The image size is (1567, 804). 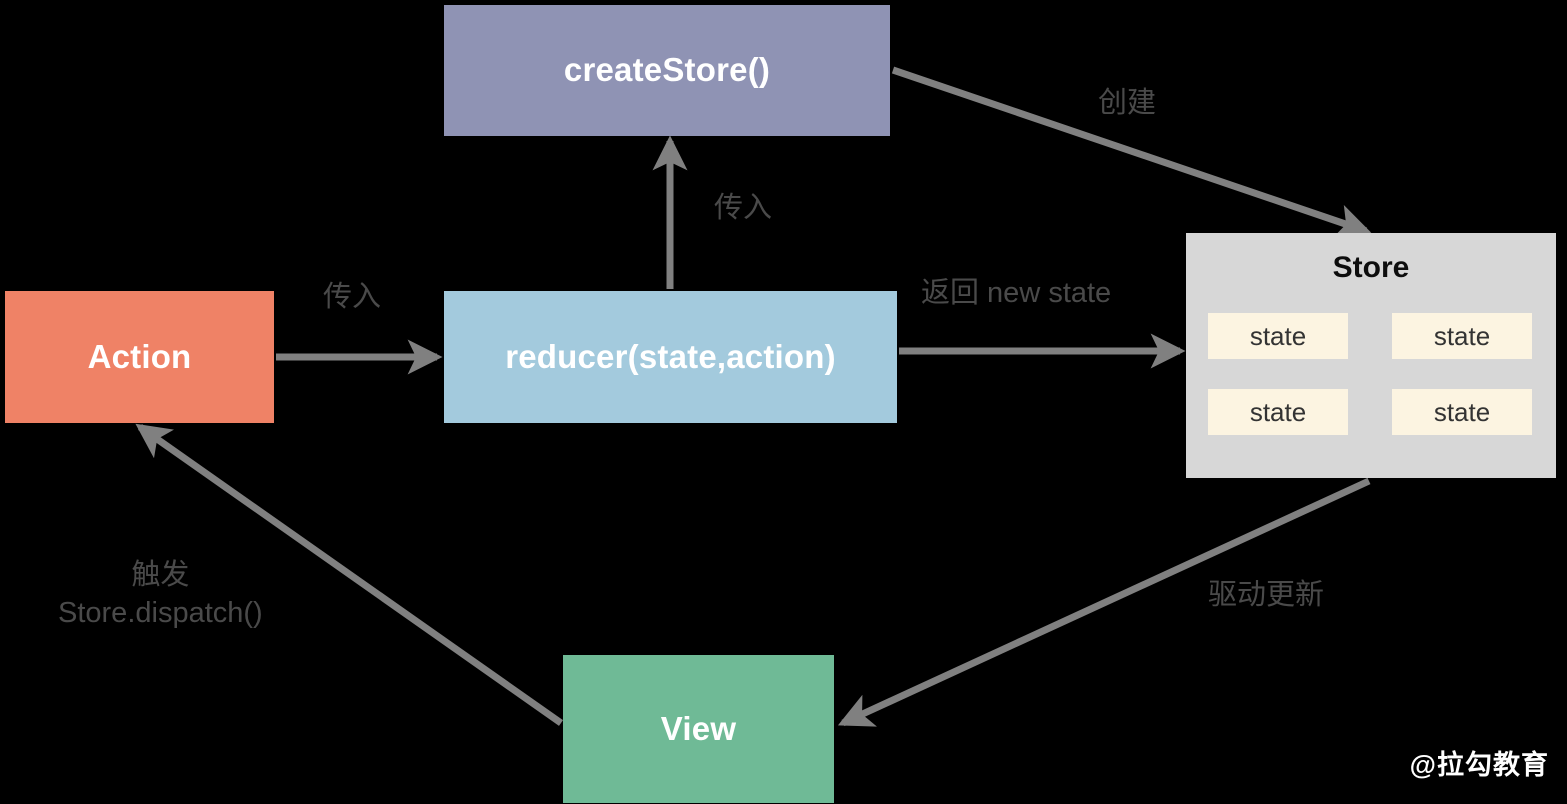 I want to click on node-store: Store state state state state, so click(x=1371, y=355).